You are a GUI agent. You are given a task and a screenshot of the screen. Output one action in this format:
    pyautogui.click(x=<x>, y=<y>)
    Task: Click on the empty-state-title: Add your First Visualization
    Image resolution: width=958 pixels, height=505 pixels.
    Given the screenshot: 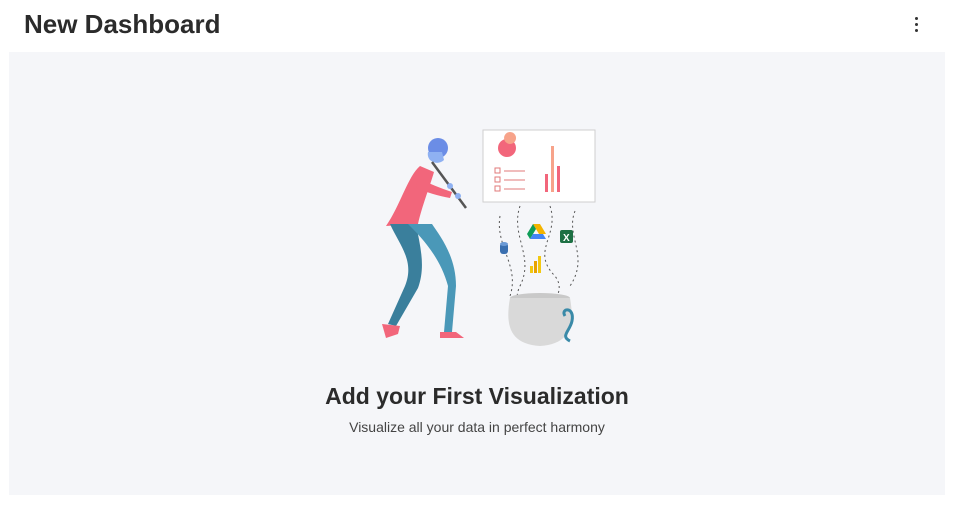 What is the action you would take?
    pyautogui.click(x=477, y=396)
    